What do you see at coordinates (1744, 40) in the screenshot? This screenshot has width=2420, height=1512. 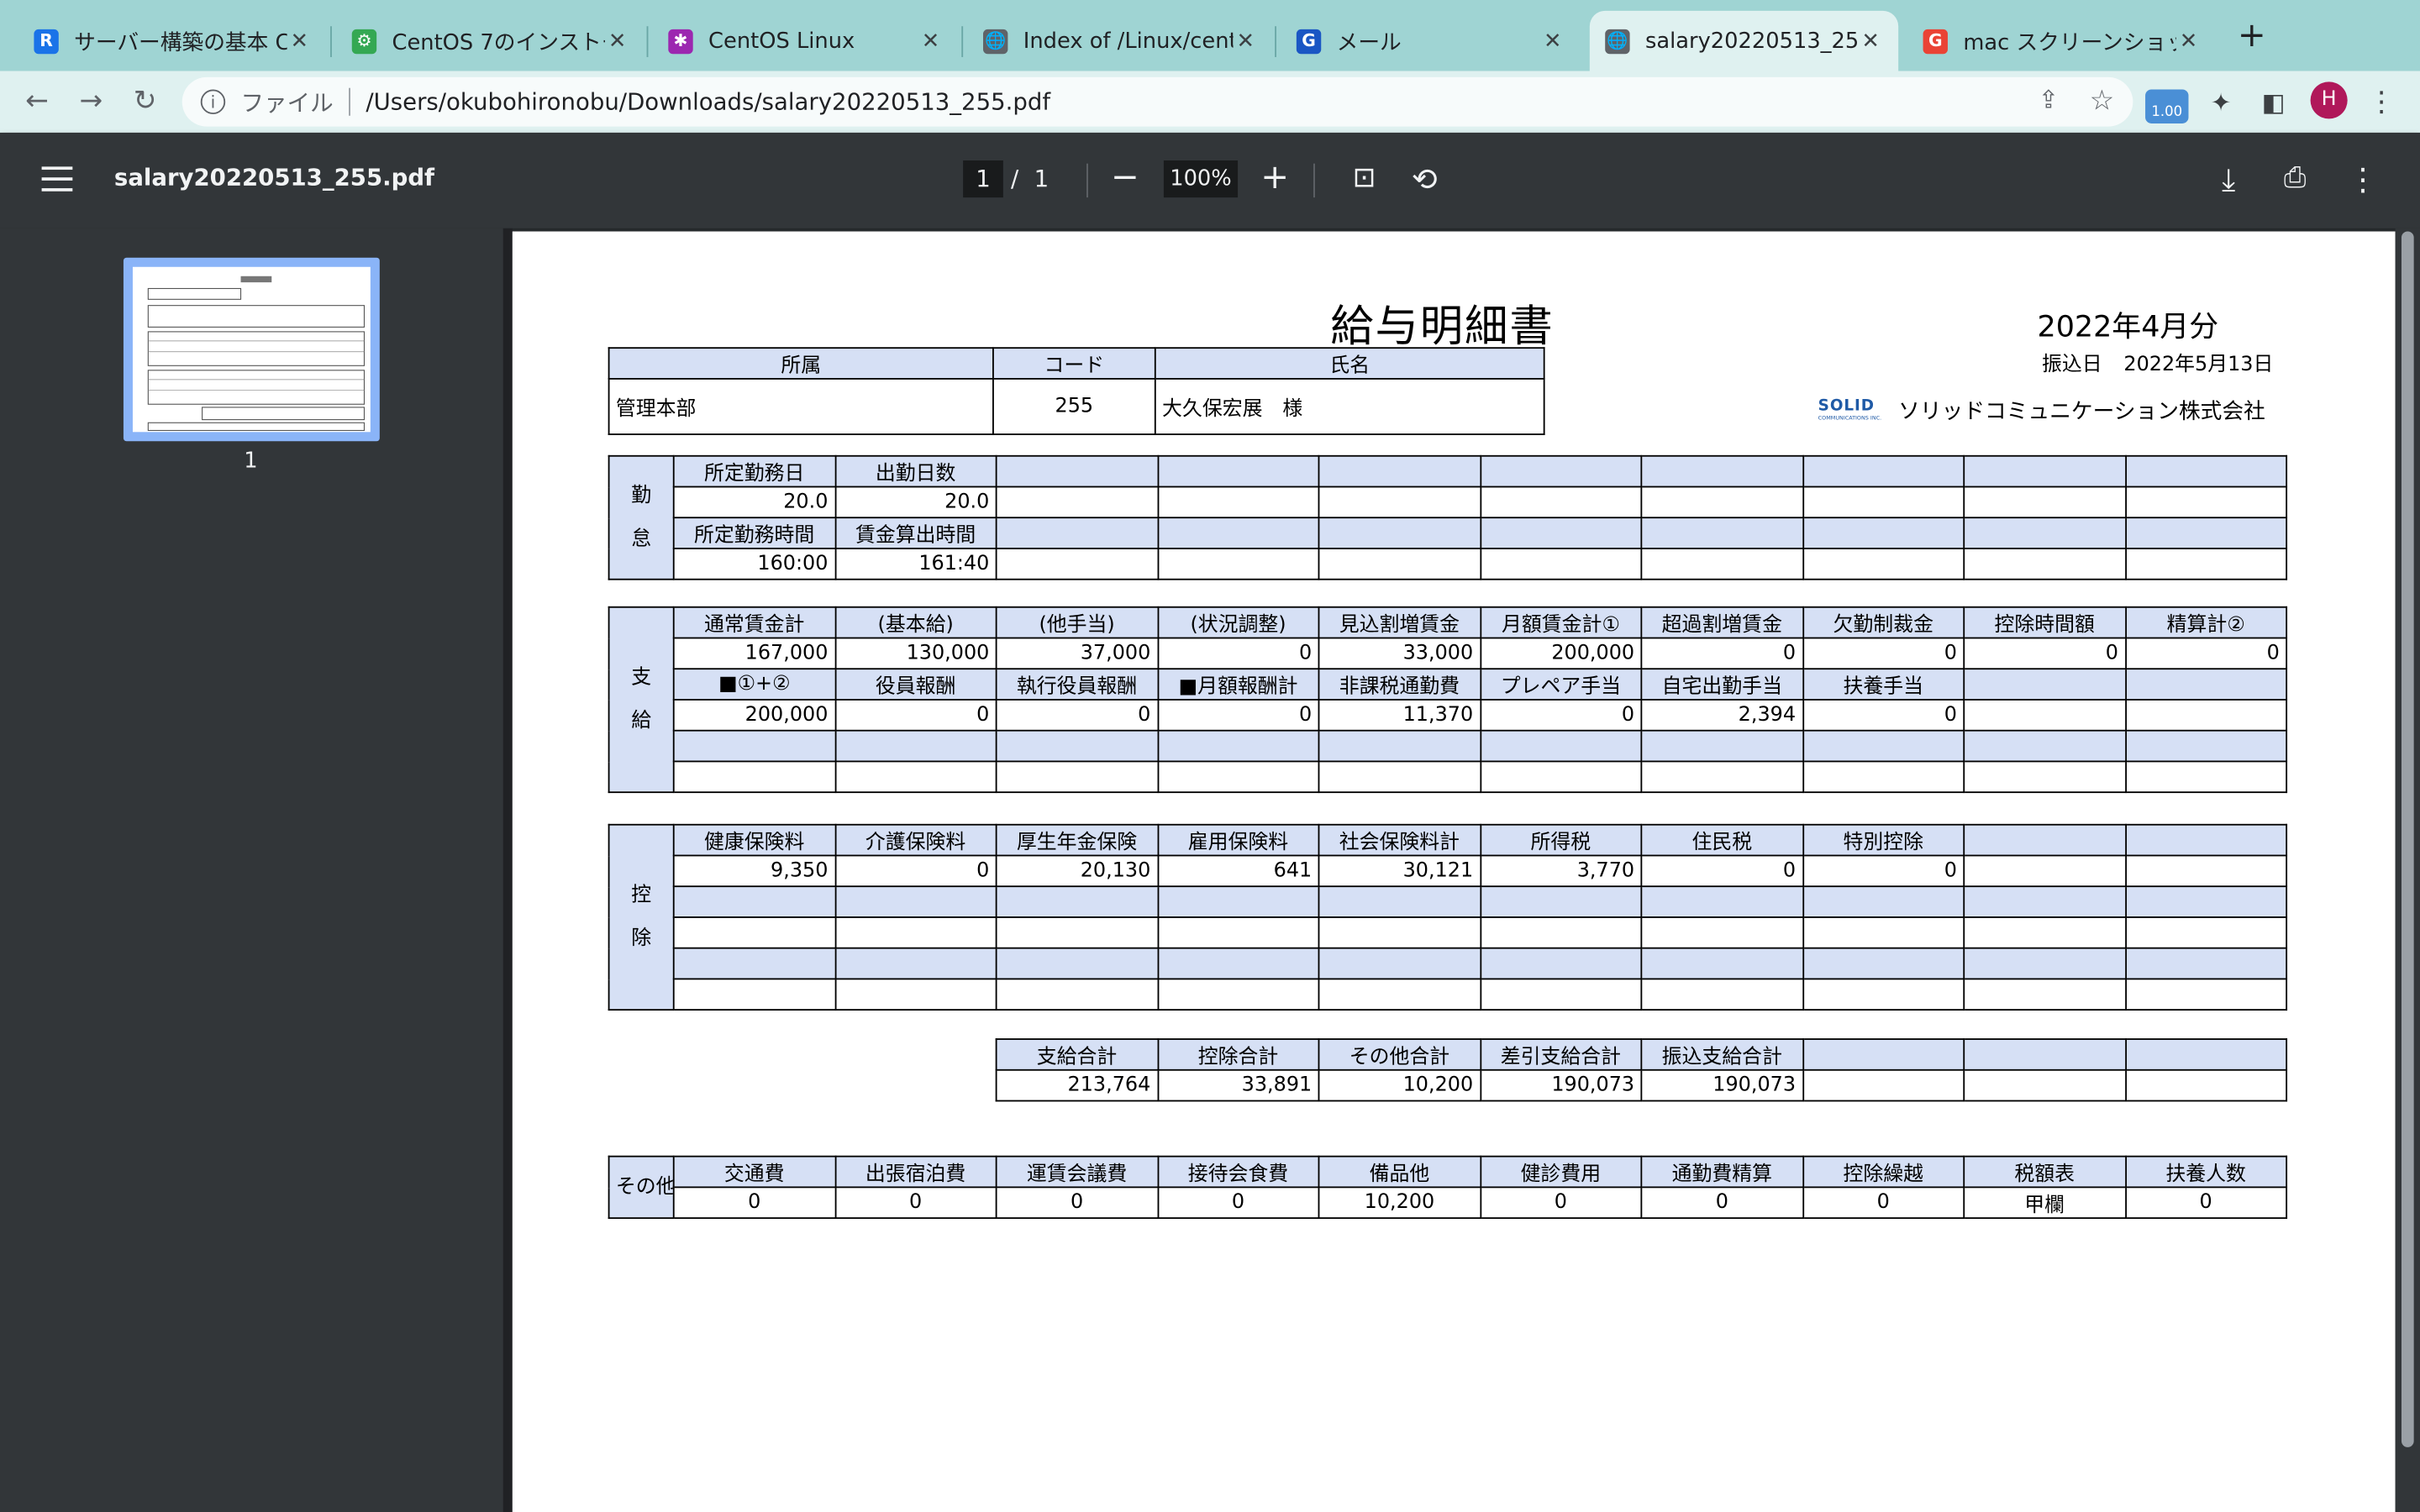 I see `browser-tab: 🌐 salary20220513_255 ✕` at bounding box center [1744, 40].